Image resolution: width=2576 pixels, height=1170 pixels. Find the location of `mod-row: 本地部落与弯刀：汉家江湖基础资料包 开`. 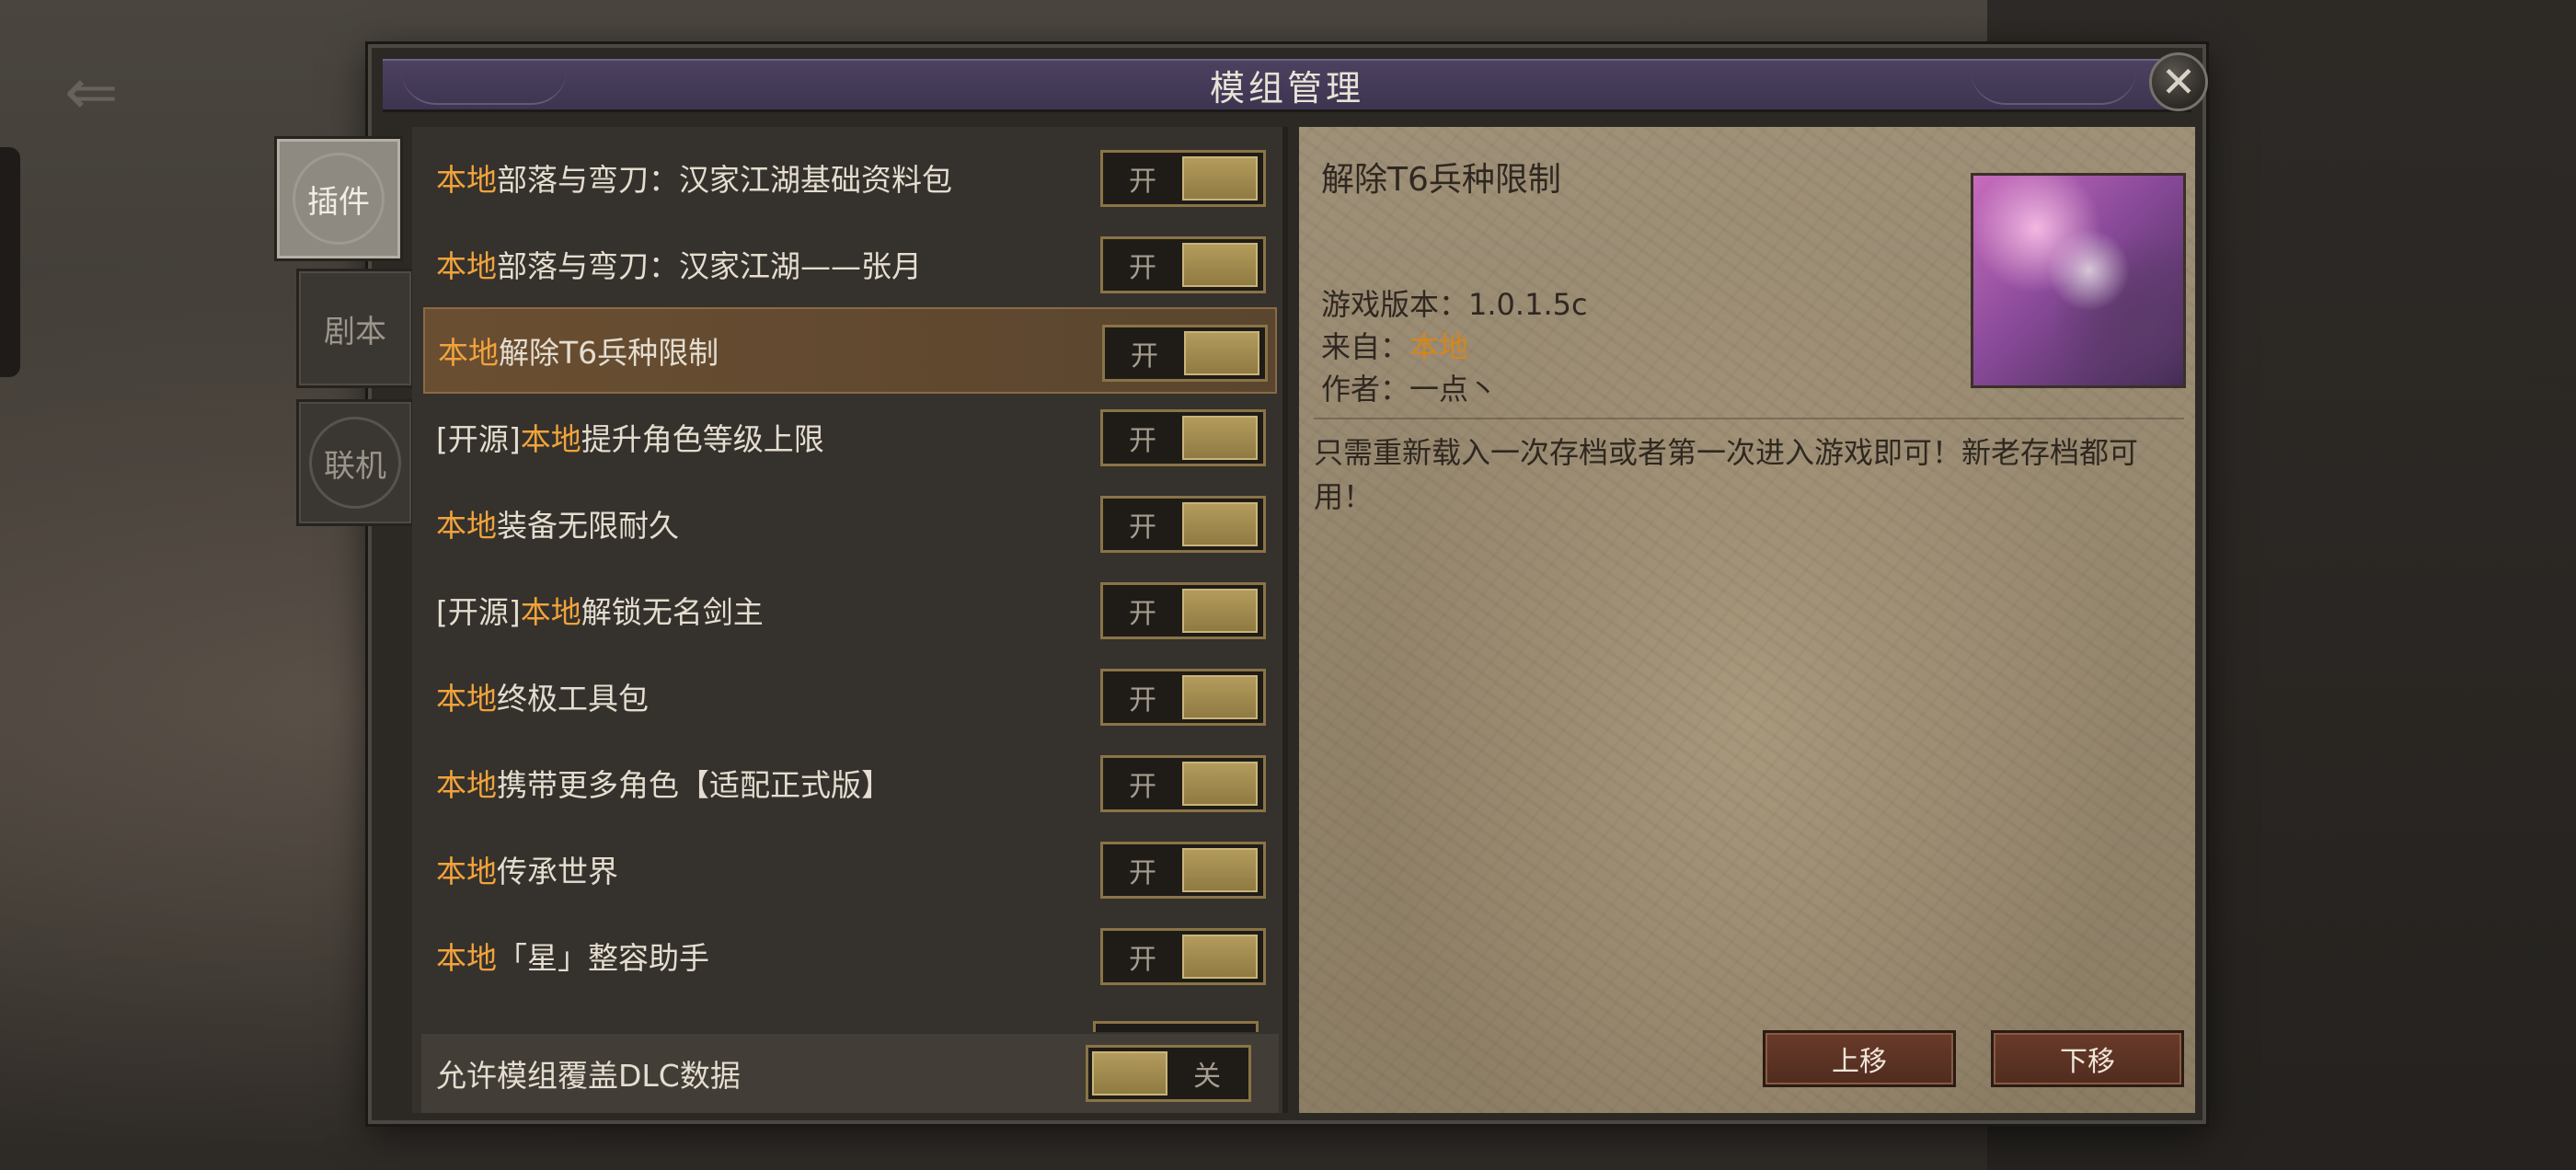

mod-row: 本地部落与弯刀：汉家江湖基础资料包 开 is located at coordinates (850, 177).